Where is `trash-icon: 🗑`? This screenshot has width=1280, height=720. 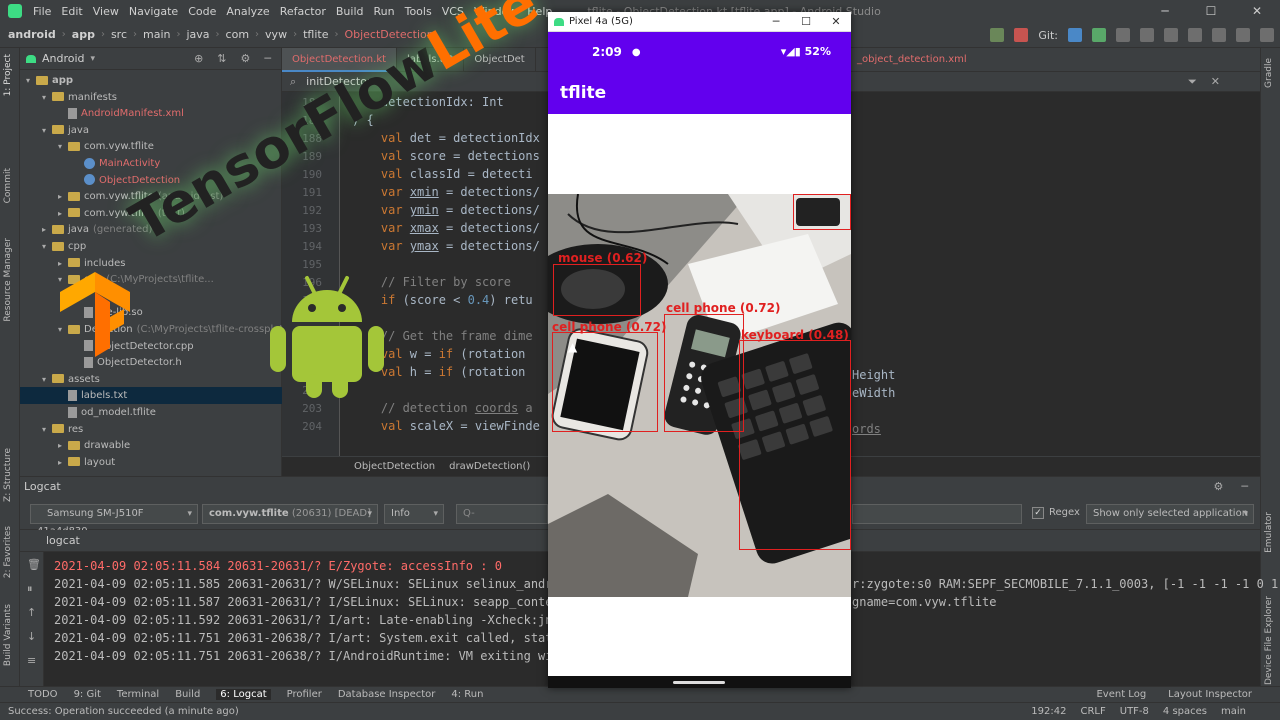 trash-icon: 🗑 is located at coordinates (34, 564).